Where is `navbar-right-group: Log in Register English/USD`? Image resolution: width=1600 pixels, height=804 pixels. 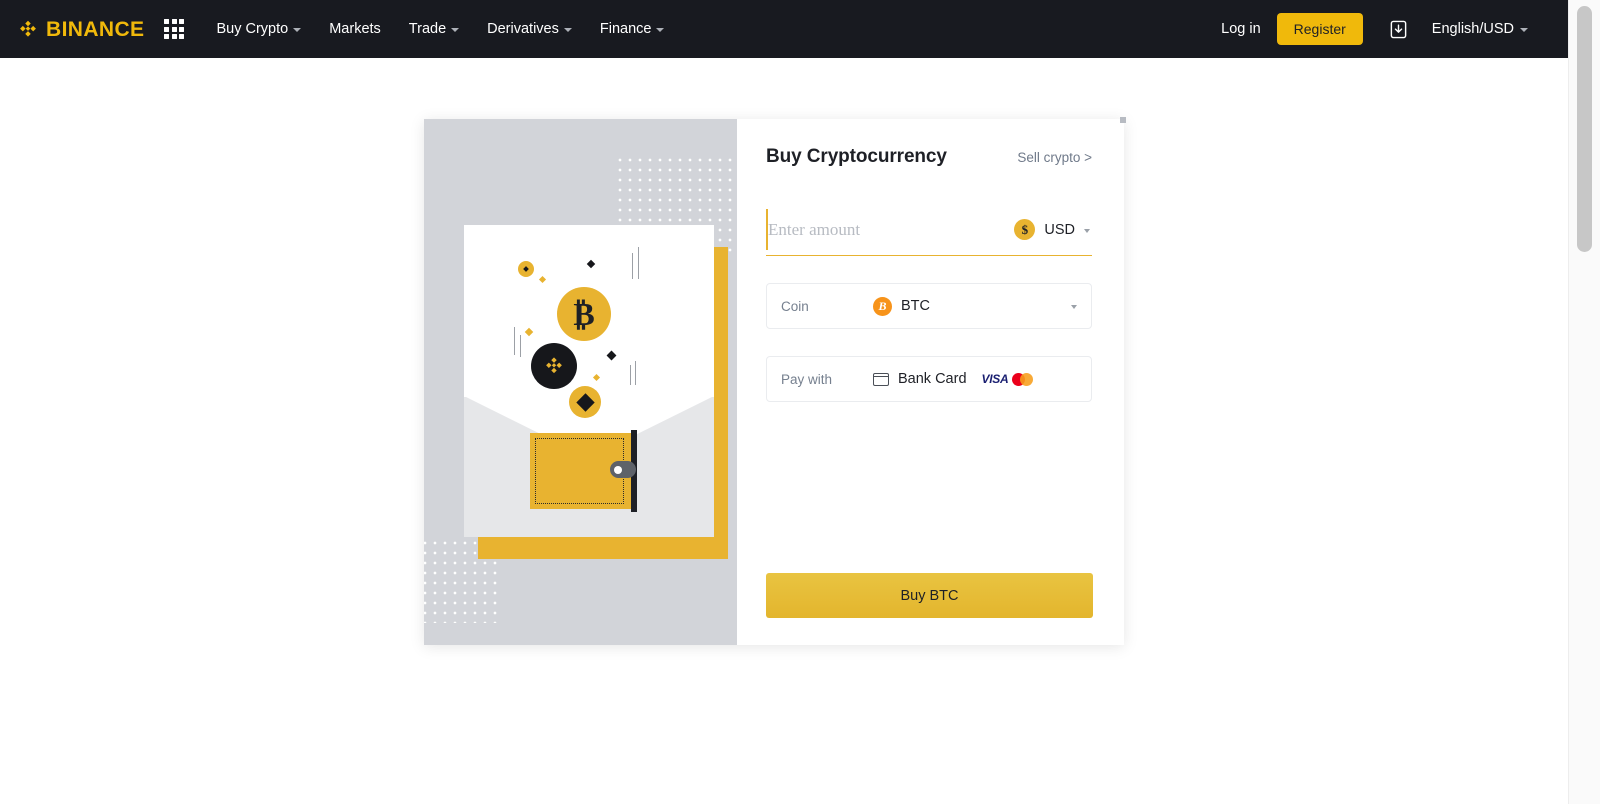 navbar-right-group: Log in Register English/USD is located at coordinates (1386, 29).